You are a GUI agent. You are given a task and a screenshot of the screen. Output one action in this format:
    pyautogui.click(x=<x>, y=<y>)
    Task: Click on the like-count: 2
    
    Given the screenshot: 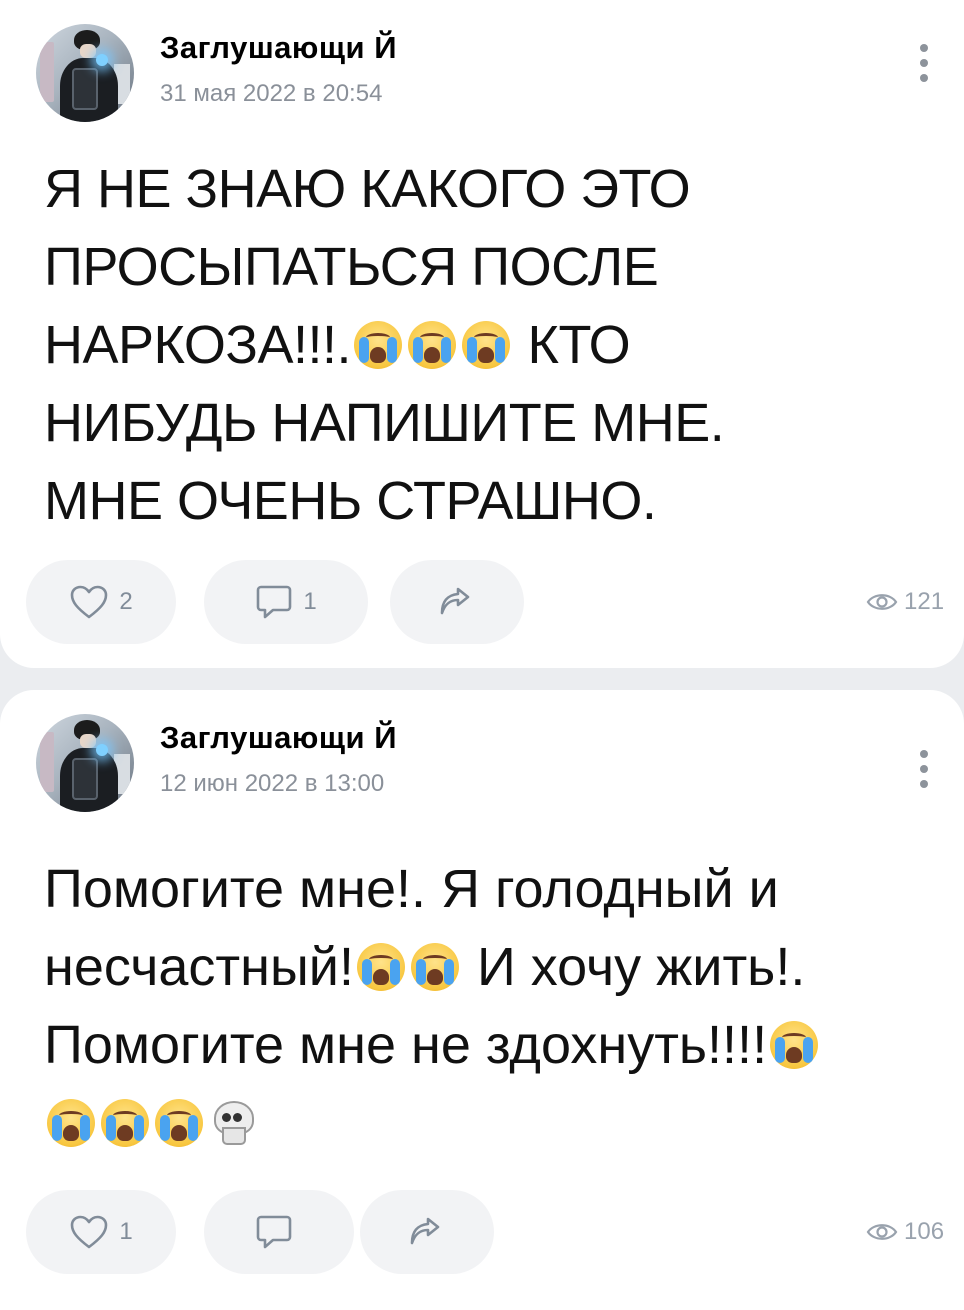 What is the action you would take?
    pyautogui.click(x=126, y=601)
    